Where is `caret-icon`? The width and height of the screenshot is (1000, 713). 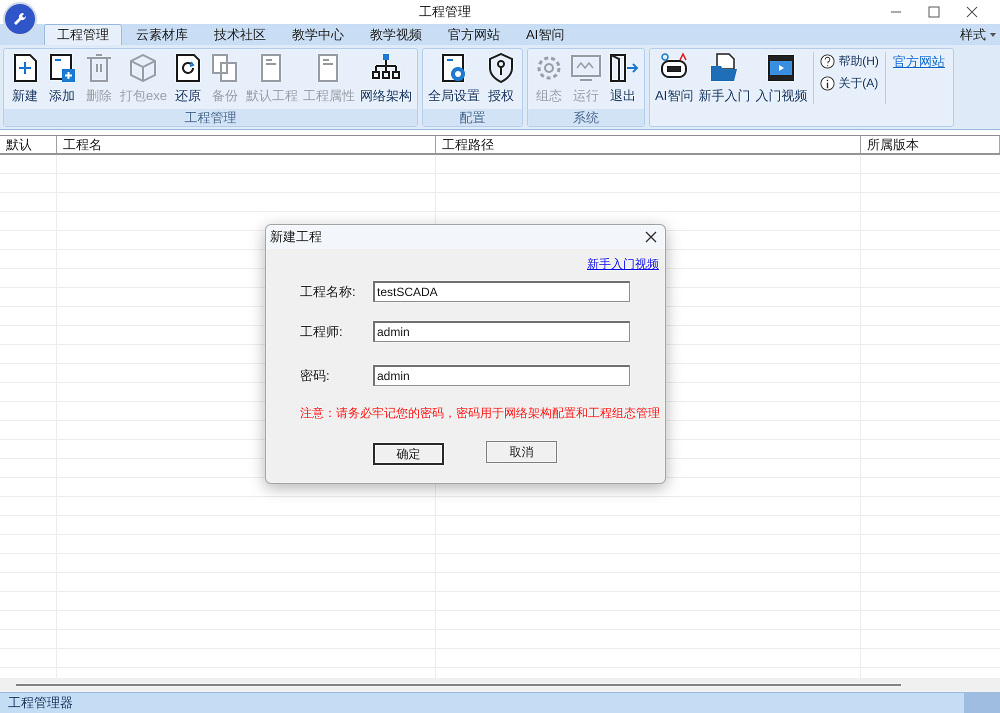 caret-icon is located at coordinates (993, 34).